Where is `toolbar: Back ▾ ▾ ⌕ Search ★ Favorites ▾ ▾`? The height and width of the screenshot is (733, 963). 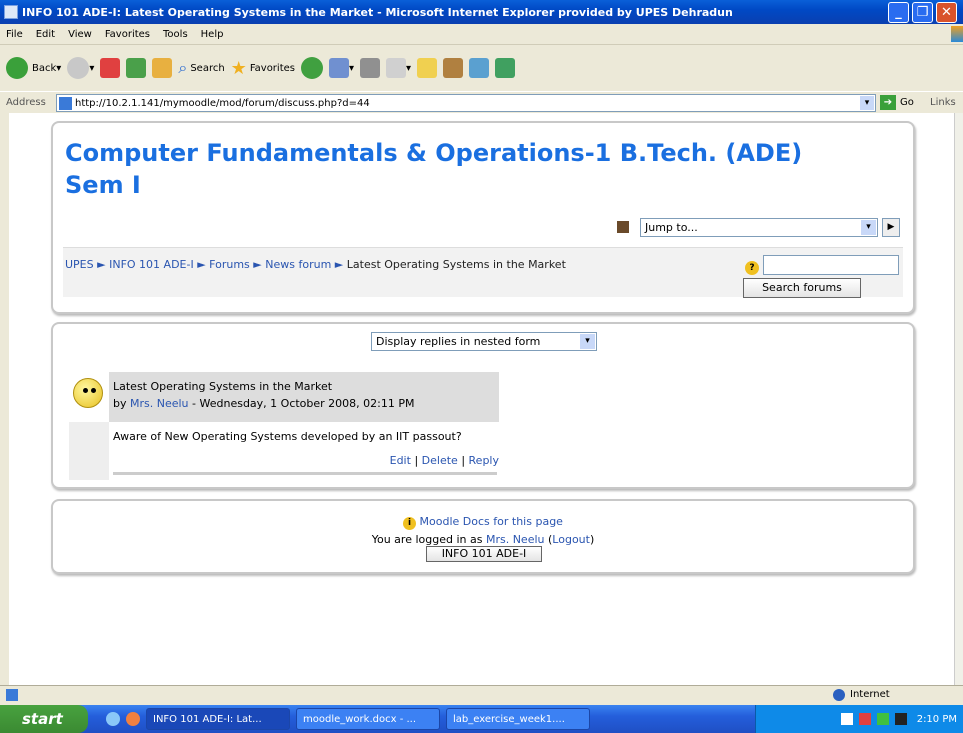 toolbar: Back ▾ ▾ ⌕ Search ★ Favorites ▾ ▾ is located at coordinates (481, 68).